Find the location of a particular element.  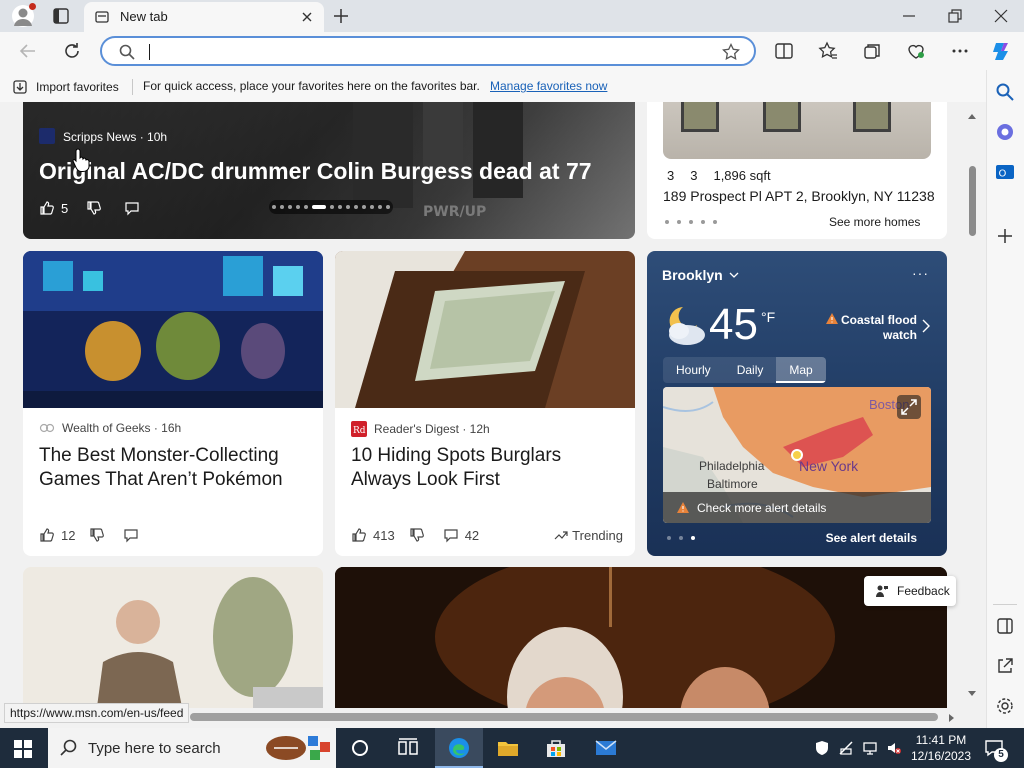

carousel-dots is located at coordinates (331, 207).